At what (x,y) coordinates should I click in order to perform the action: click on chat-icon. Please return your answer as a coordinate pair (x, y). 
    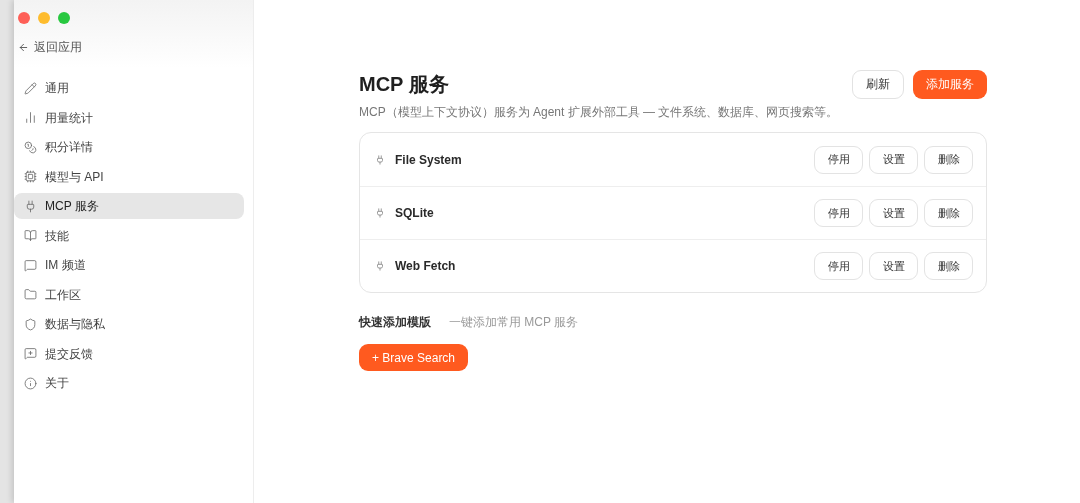
    Looking at the image, I should click on (30, 265).